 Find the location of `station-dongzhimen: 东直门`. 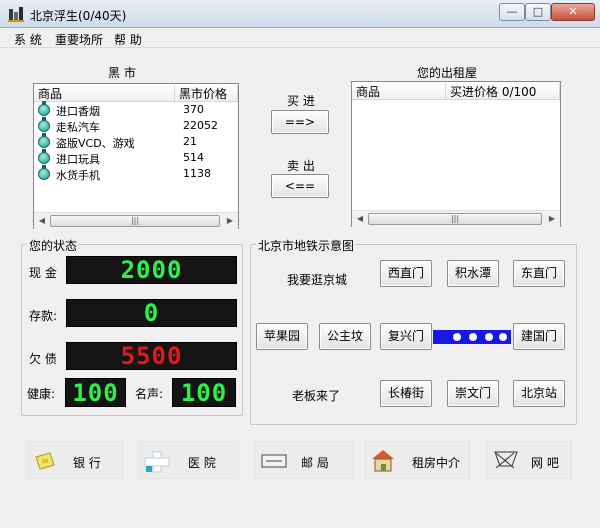

station-dongzhimen: 东直门 is located at coordinates (539, 273).